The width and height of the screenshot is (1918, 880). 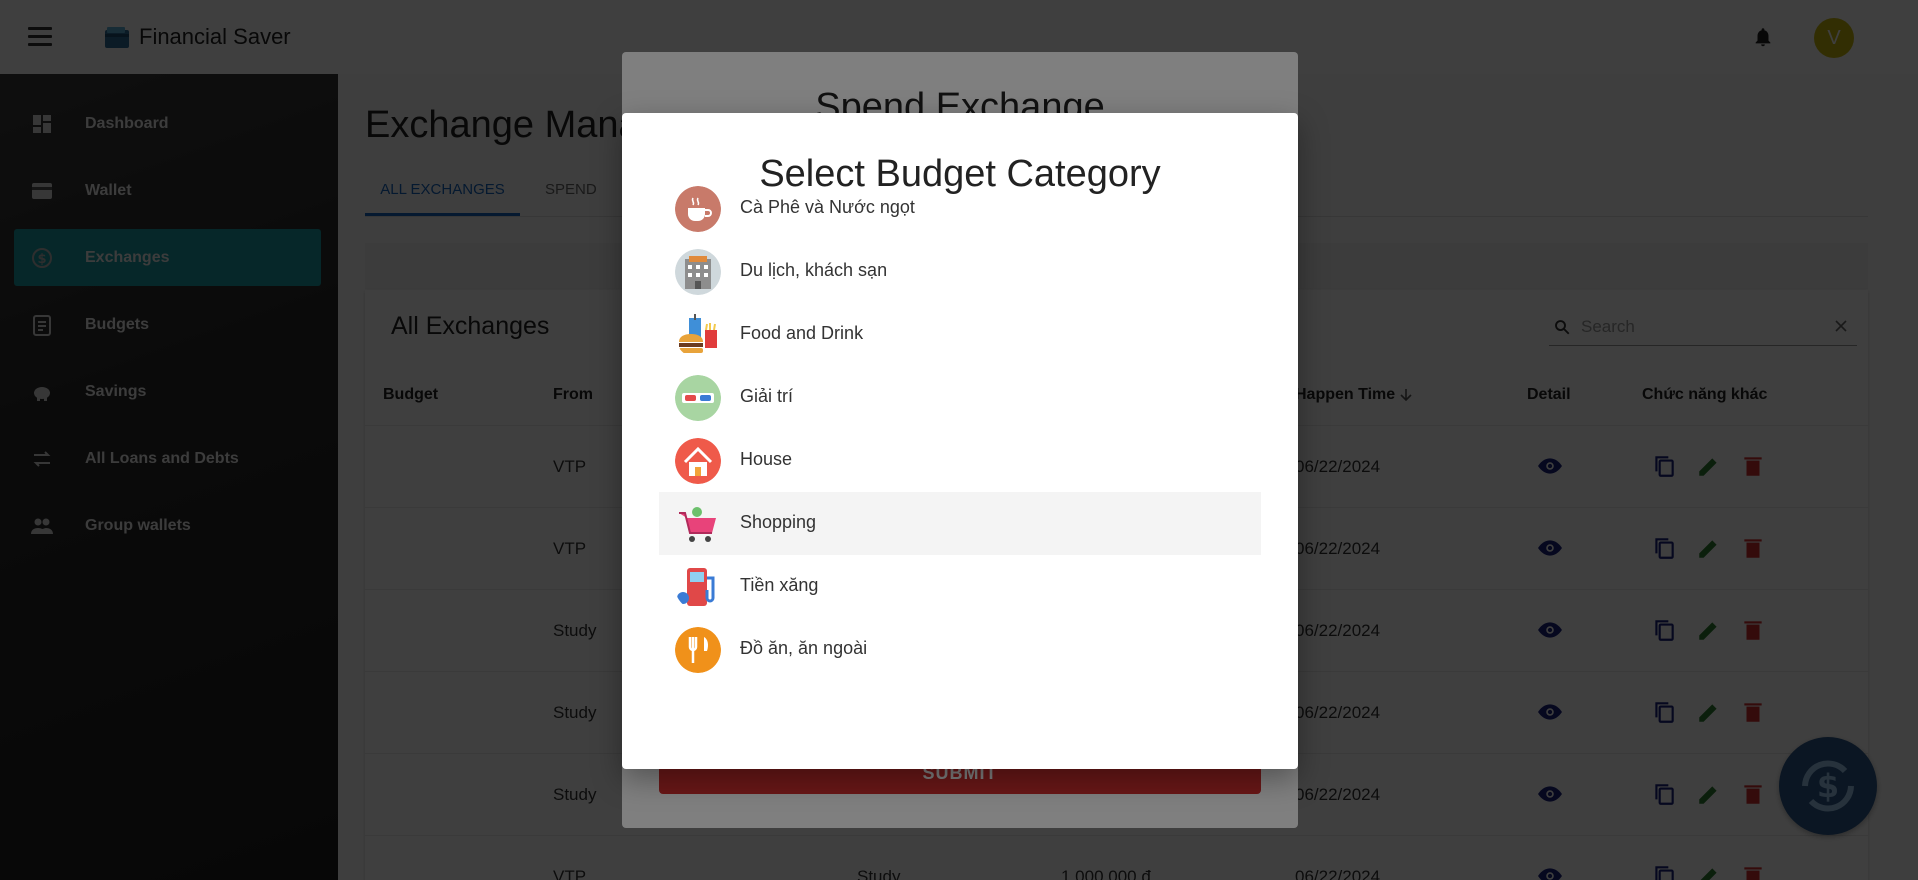 I want to click on category-item: Cà Phê và Nước ngọt, so click(x=960, y=208).